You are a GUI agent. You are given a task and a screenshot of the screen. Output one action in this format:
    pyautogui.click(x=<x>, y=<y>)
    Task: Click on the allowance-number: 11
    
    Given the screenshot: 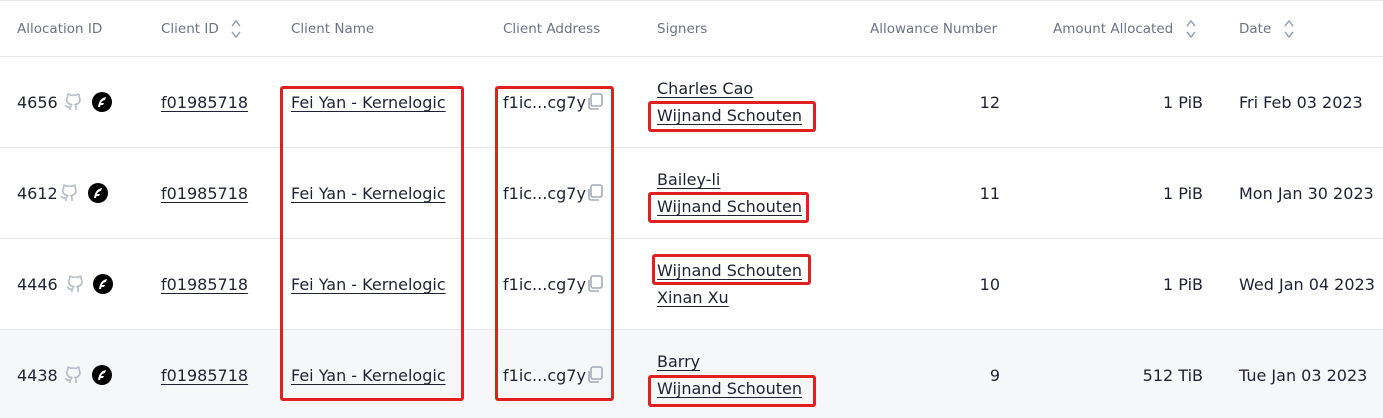 What is the action you would take?
    pyautogui.click(x=989, y=193)
    